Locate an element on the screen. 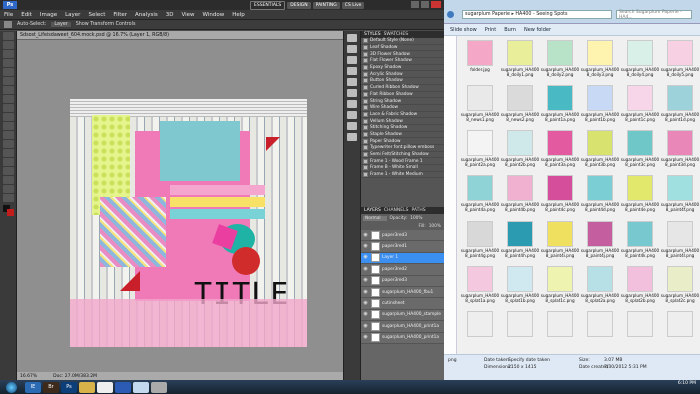  file-item: sugarplum_HA400 8_paint3c.png is located at coordinates (640, 150).